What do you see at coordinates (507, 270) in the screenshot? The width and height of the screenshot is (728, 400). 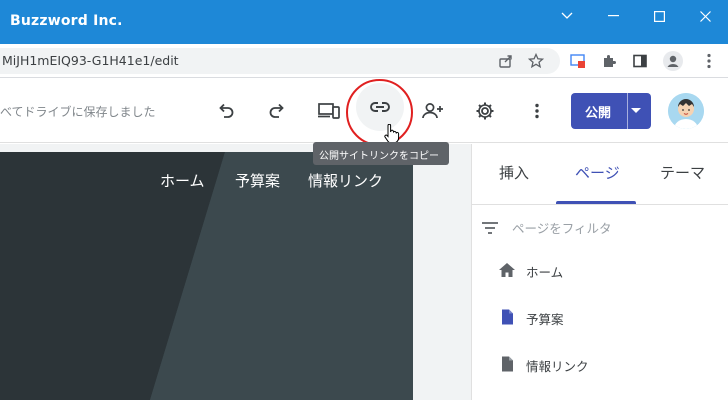 I see `home-icon` at bounding box center [507, 270].